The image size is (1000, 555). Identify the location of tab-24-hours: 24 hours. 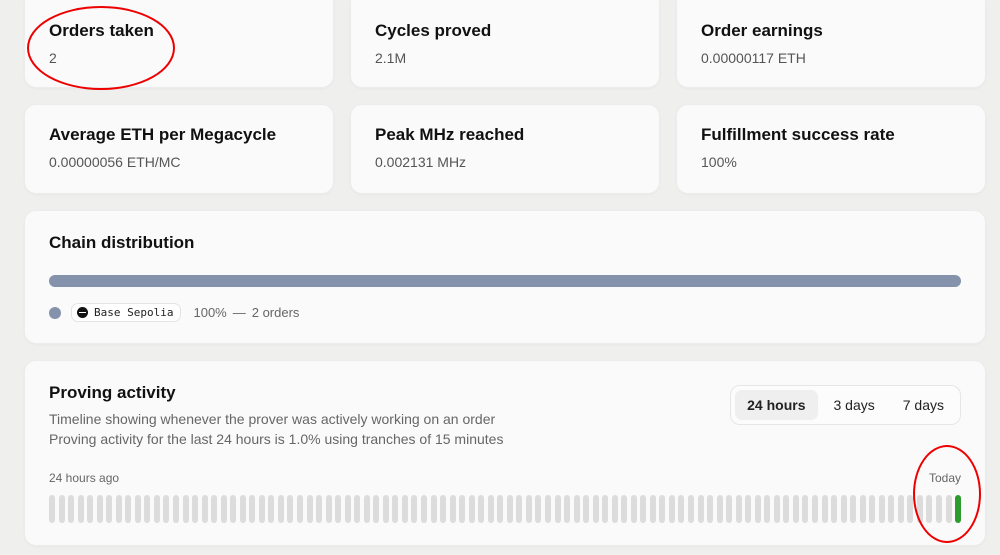
(776, 405).